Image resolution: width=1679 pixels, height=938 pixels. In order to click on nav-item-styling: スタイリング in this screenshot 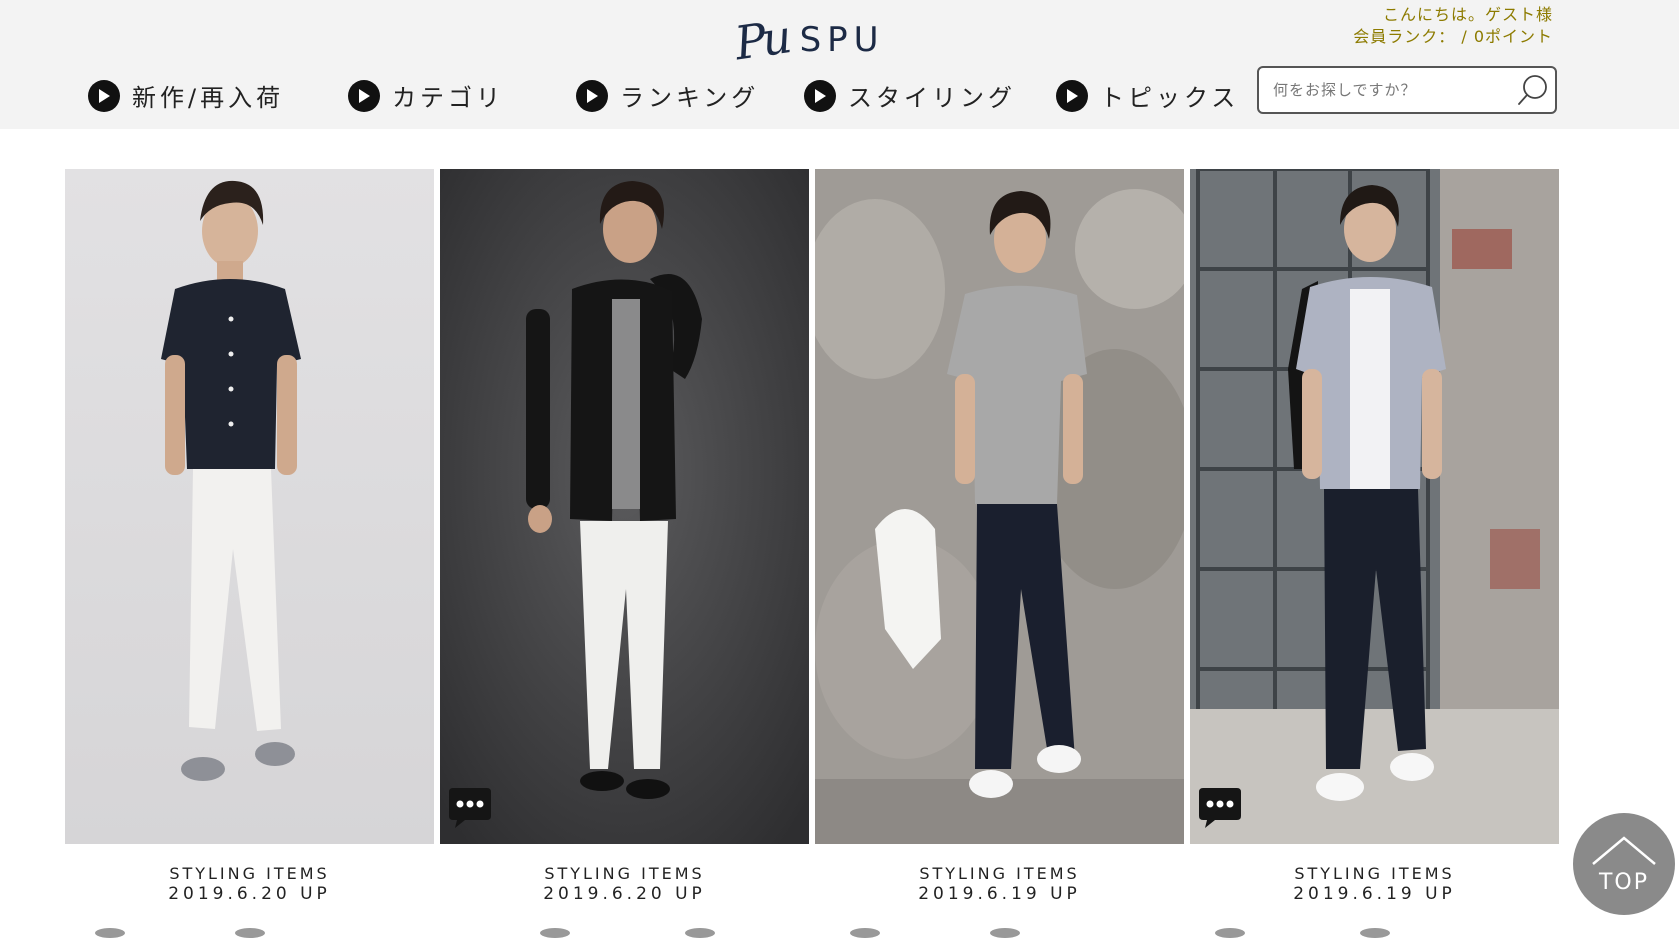, I will do `click(910, 95)`.